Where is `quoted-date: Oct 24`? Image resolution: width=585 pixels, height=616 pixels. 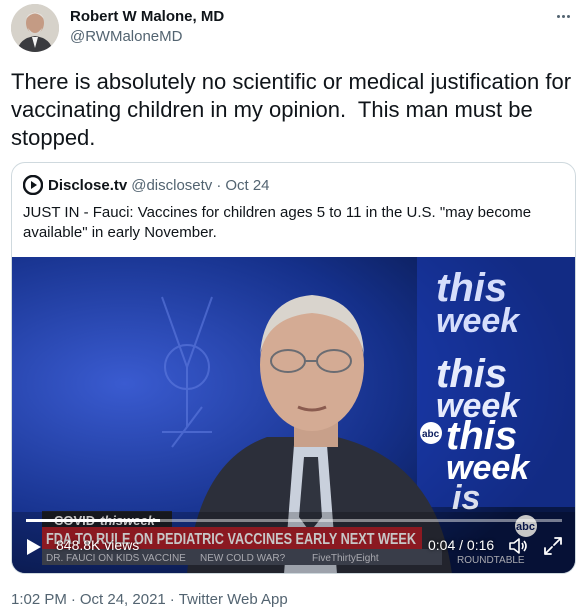 quoted-date: Oct 24 is located at coordinates (247, 185).